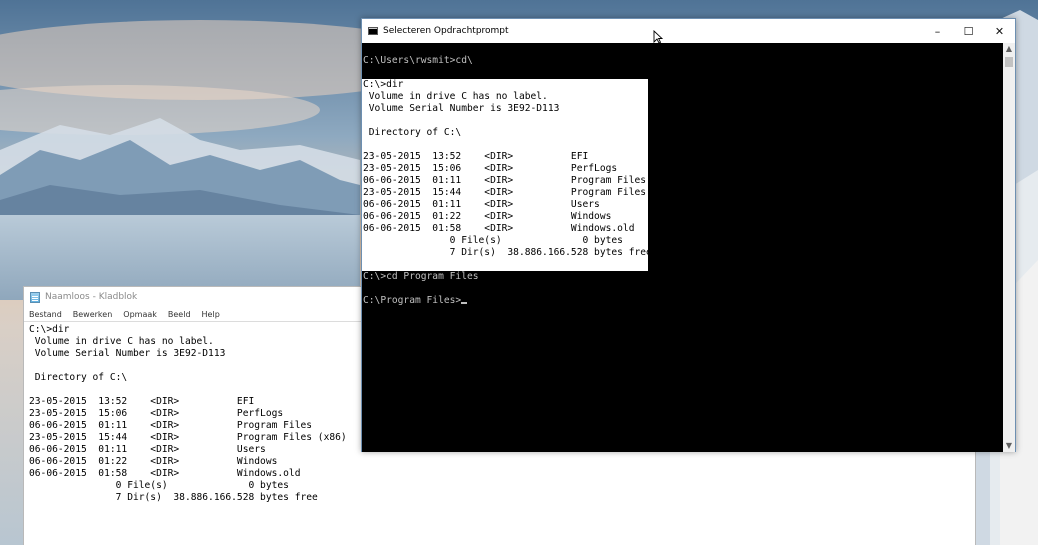 The image size is (1038, 545). I want to click on close-button: ✕, so click(999, 31).